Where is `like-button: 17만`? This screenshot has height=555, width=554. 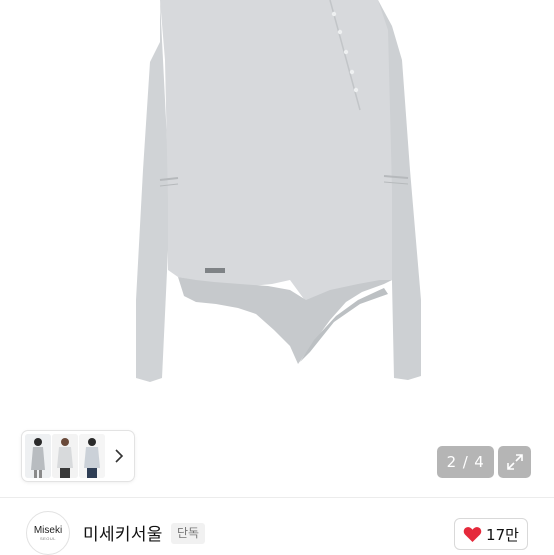 like-button: 17만 is located at coordinates (491, 534).